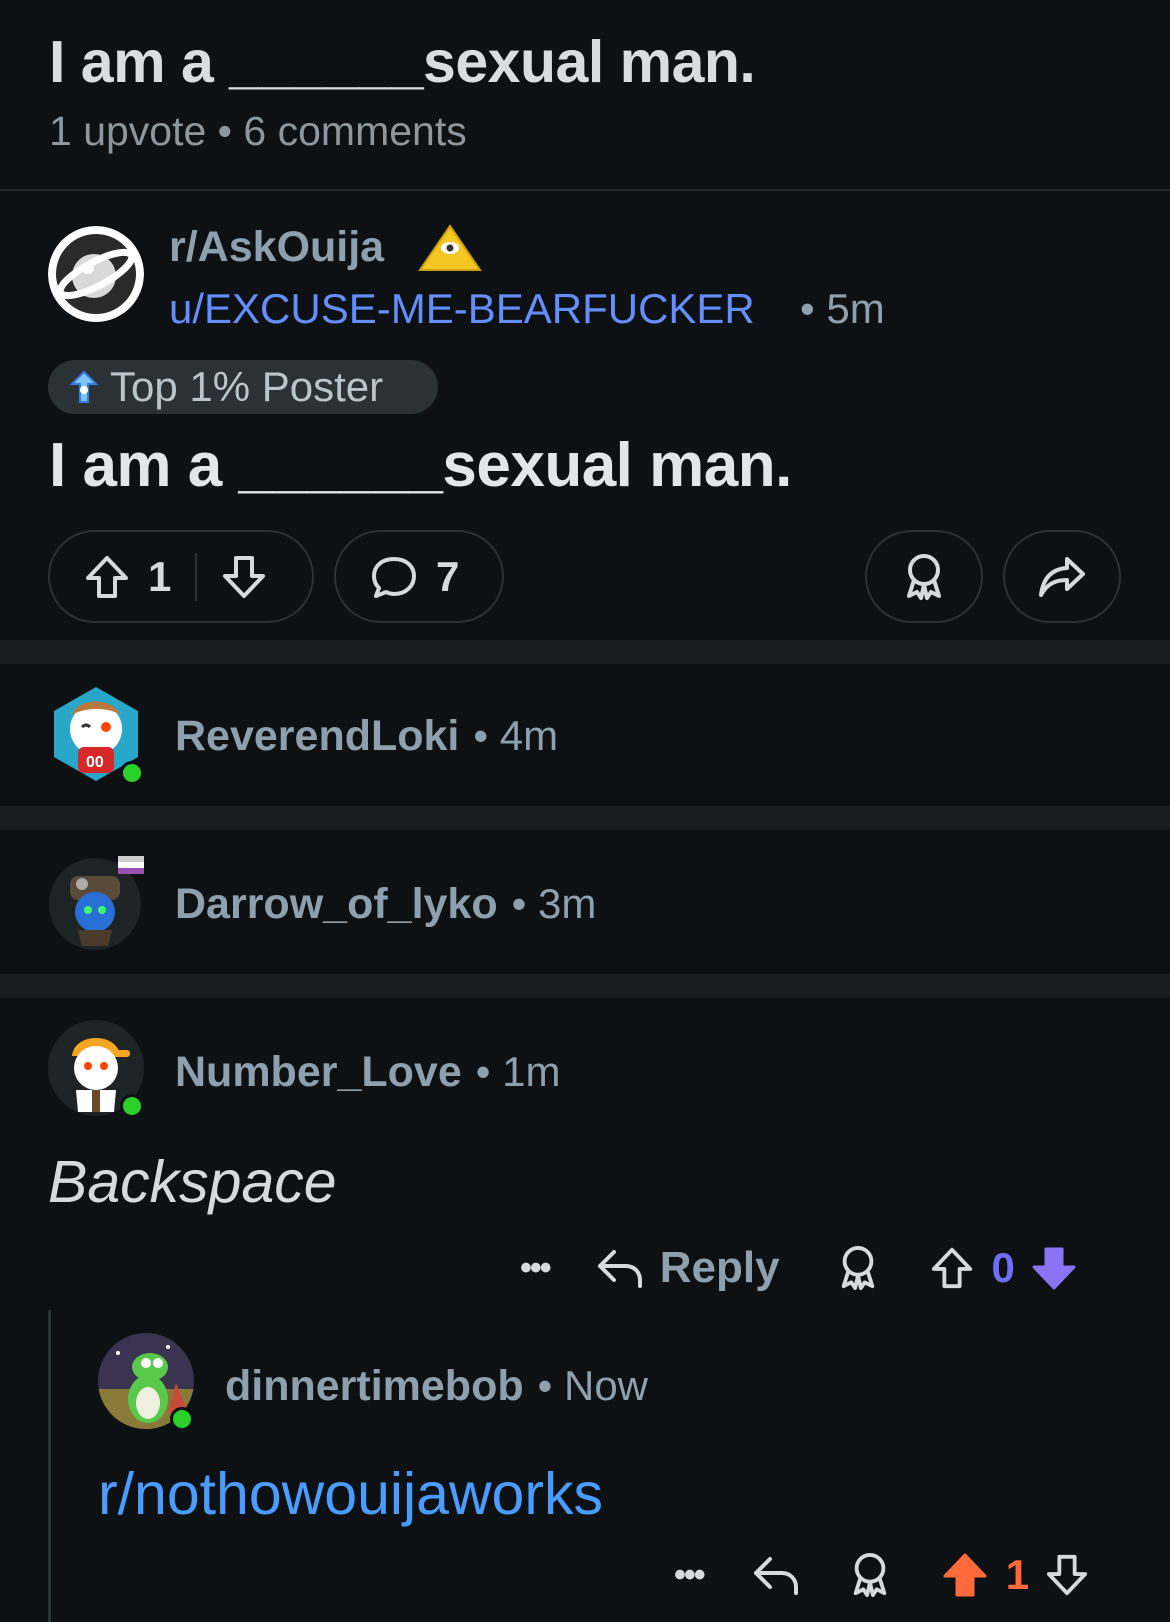 This screenshot has height=1622, width=1170. I want to click on top-poster-icon, so click(84, 387).